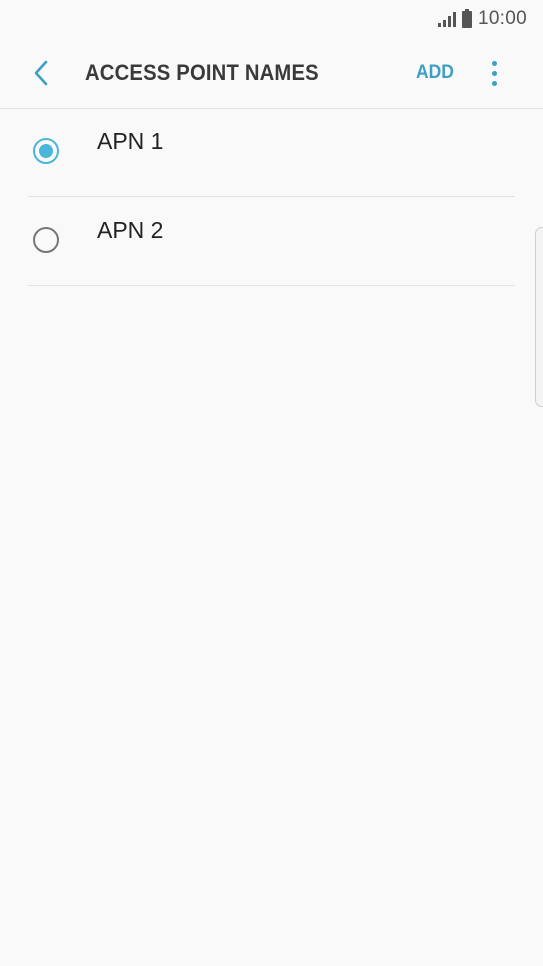 This screenshot has width=543, height=966. I want to click on more-options-button, so click(494, 73).